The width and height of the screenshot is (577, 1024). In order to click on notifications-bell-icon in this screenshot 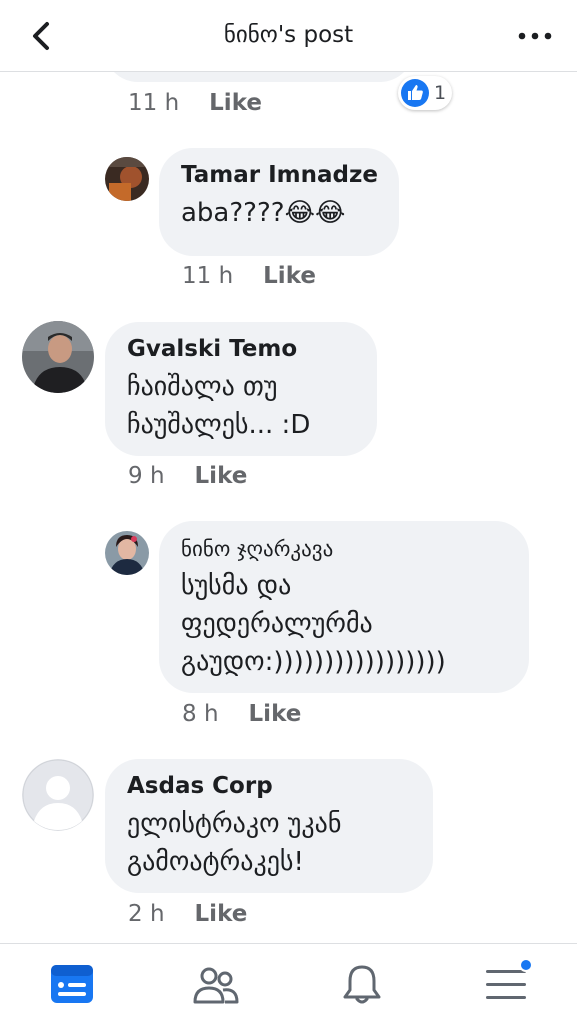, I will do `click(362, 984)`.